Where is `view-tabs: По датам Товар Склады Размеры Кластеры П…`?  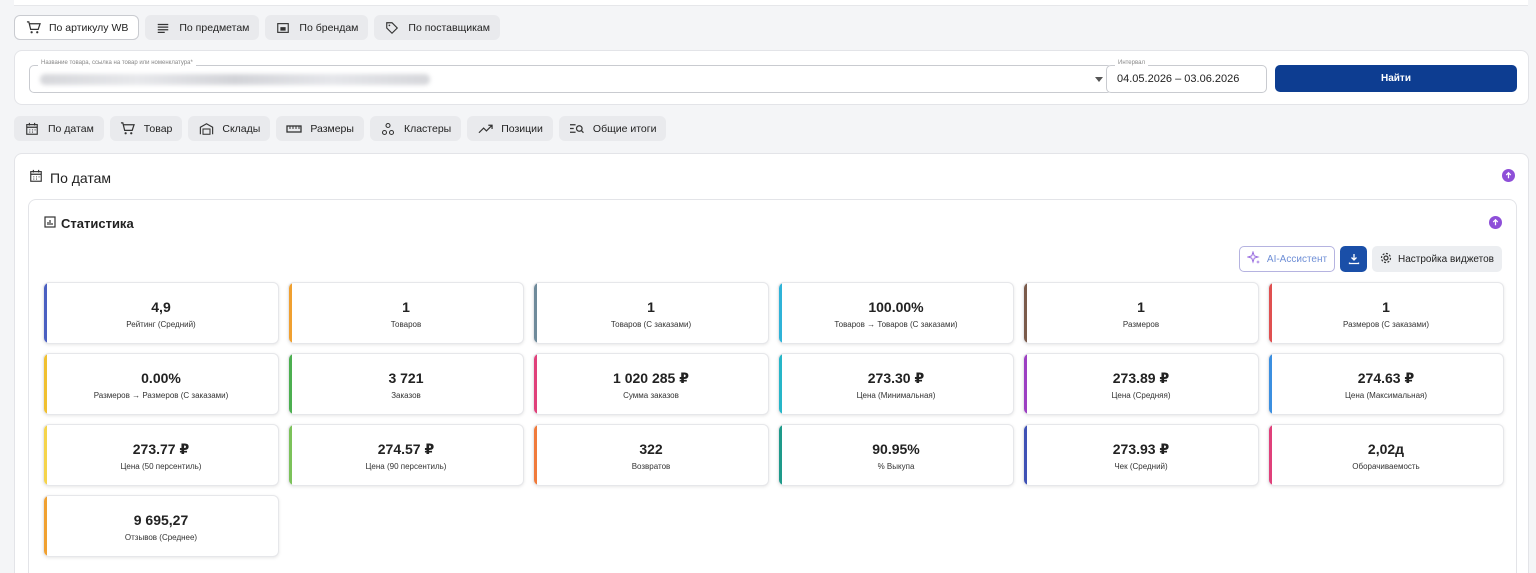
view-tabs: По датам Товар Склады Размеры Кластеры П… is located at coordinates (340, 128).